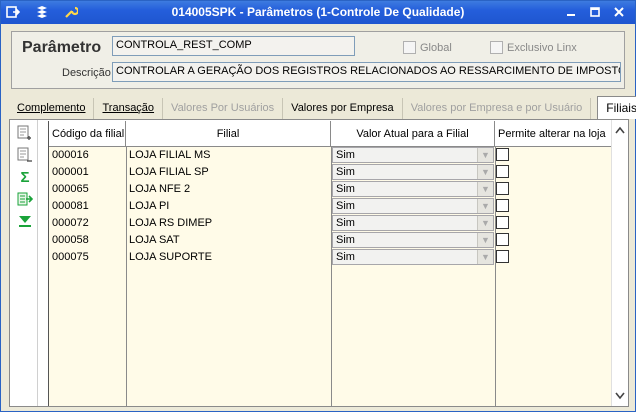 The width and height of the screenshot is (636, 412). Describe the element at coordinates (25, 133) in the screenshot. I see `add-row-icon` at that location.